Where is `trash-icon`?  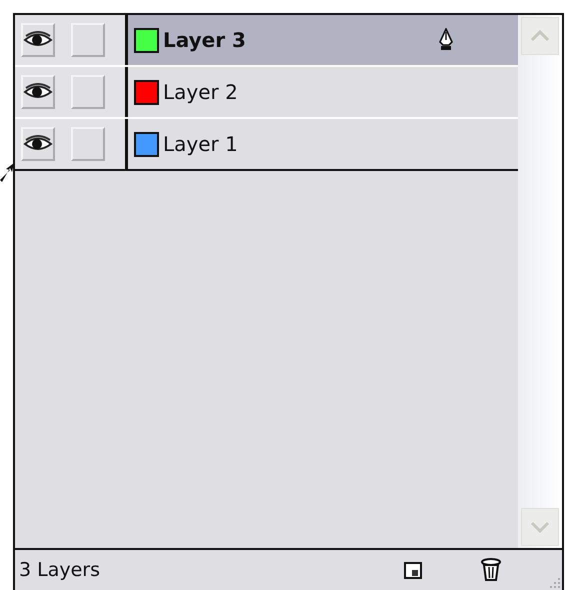 trash-icon is located at coordinates (491, 570).